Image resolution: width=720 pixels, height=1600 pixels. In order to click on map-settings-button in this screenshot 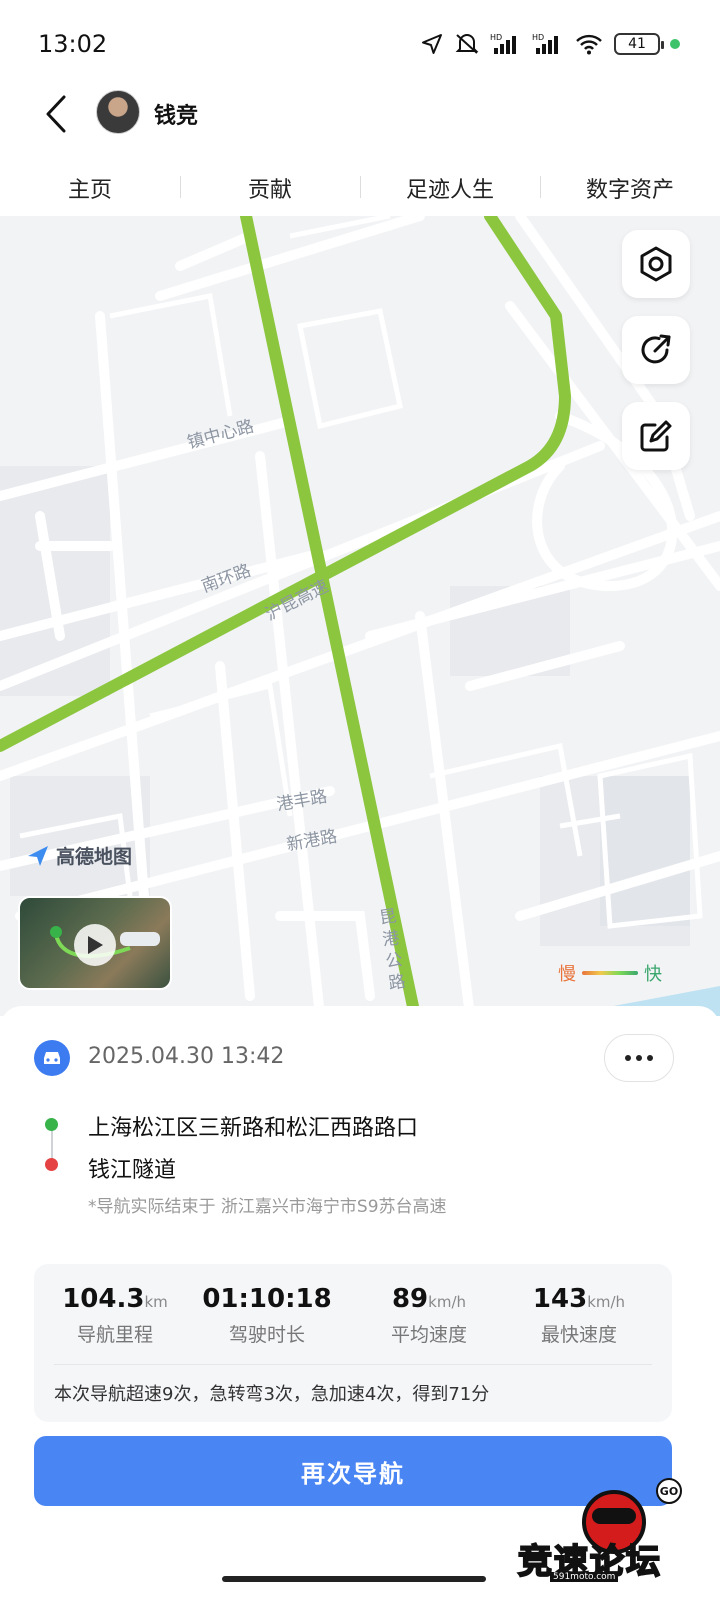, I will do `click(656, 264)`.